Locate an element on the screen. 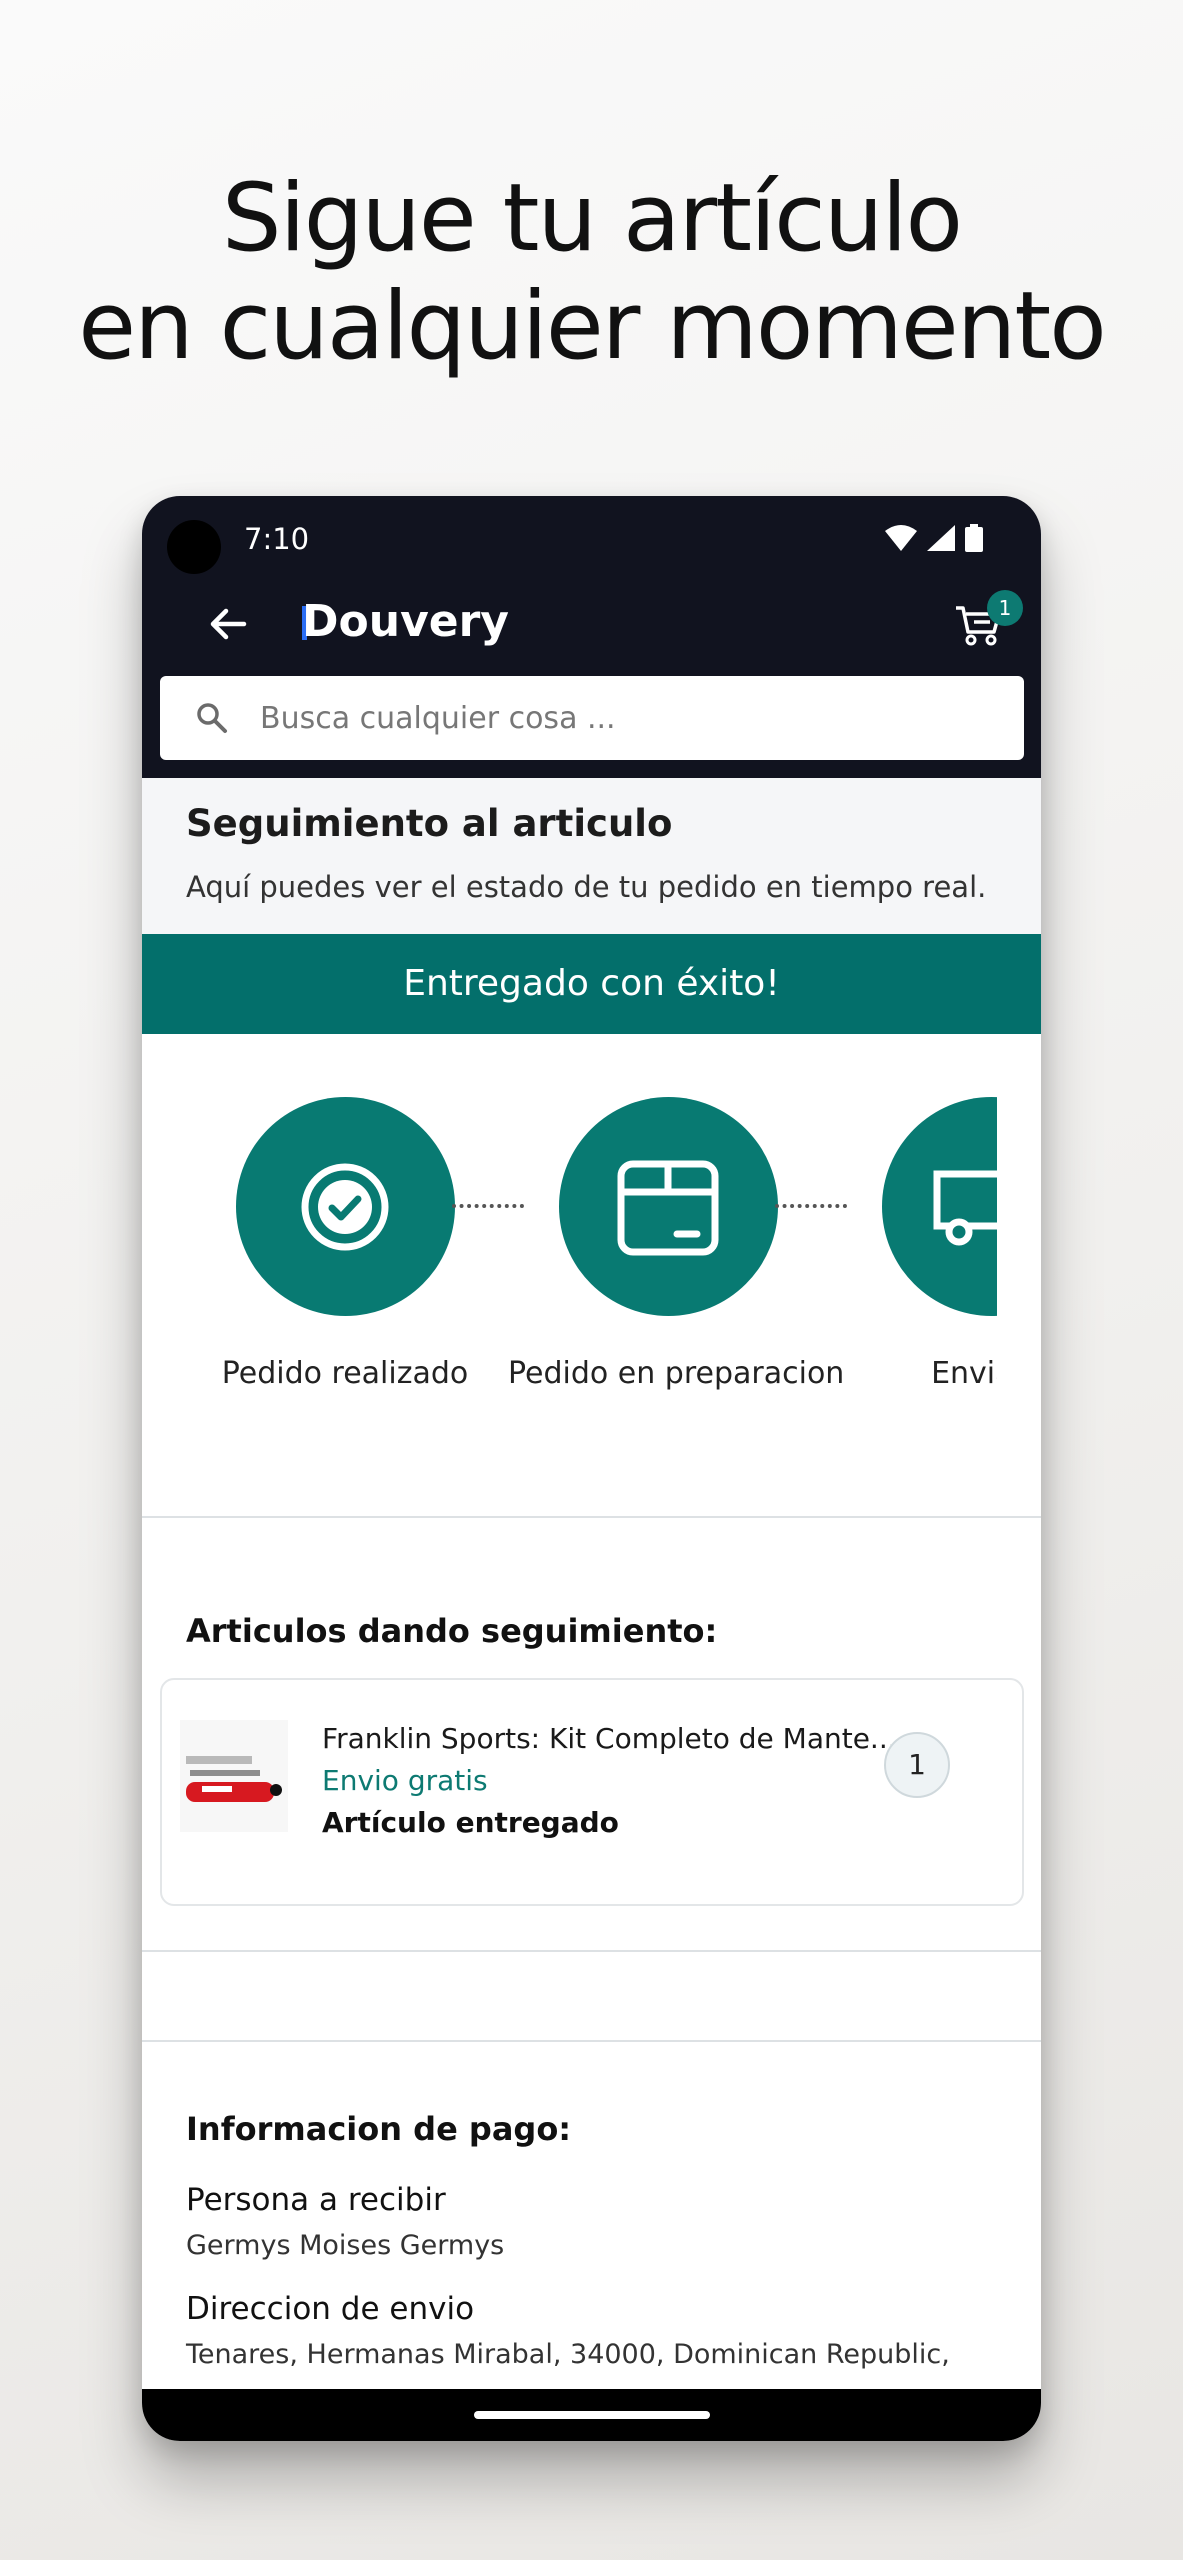  step-label: Pedido en preparacion is located at coordinates (676, 1373).